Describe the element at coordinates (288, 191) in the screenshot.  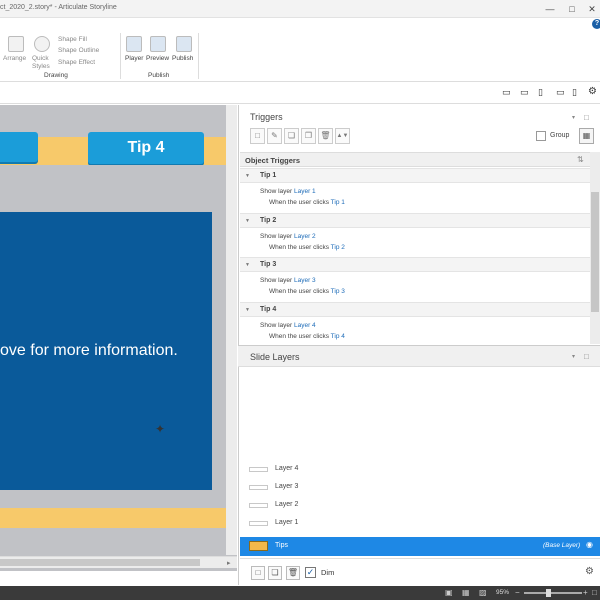
I see `trigger-action: Show layer Layer 1` at that location.